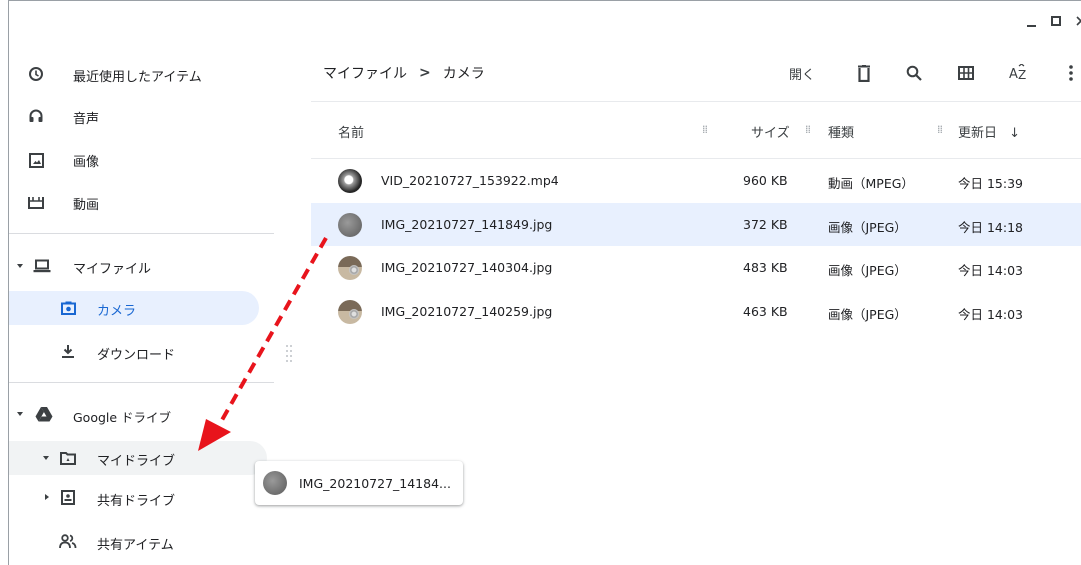 The image size is (1081, 565). Describe the element at coordinates (871, 183) in the screenshot. I see `file-type: 動画（MPEG）` at that location.